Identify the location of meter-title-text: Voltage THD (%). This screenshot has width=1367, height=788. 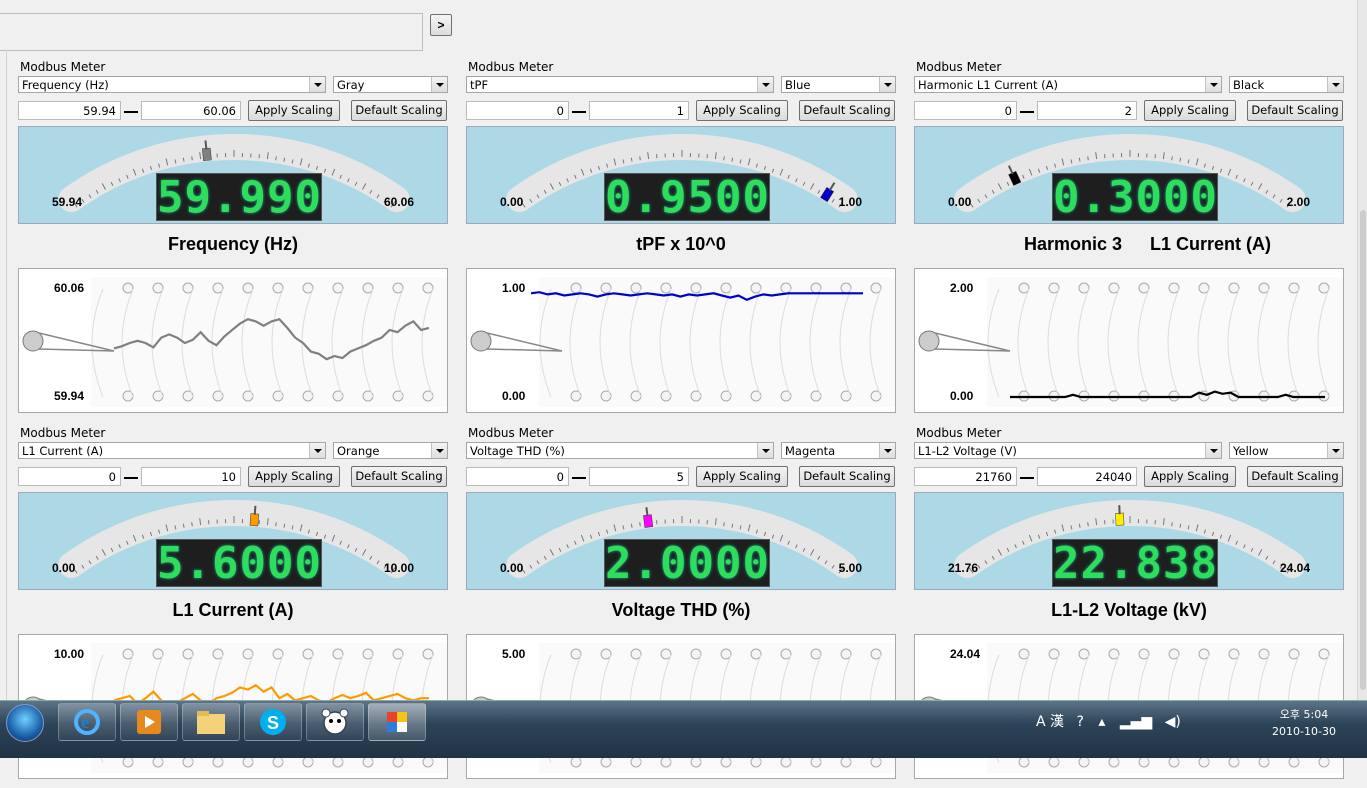
(681, 610).